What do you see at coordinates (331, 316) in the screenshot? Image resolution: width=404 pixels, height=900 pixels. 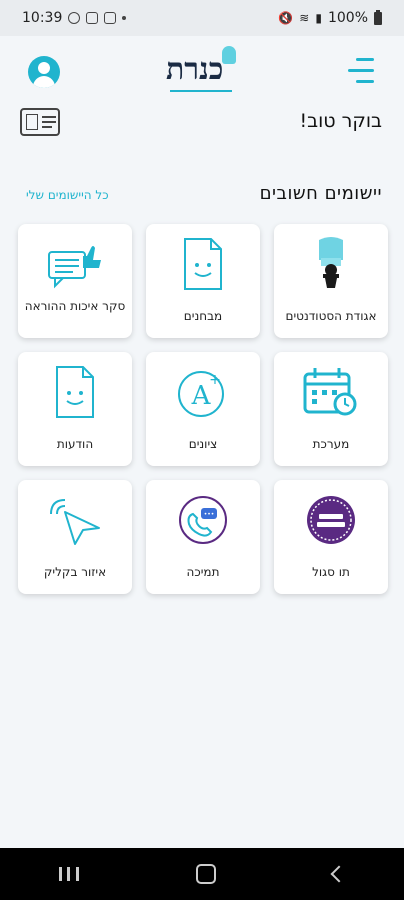 I see `tile-label: אגודת הסטודנטים` at bounding box center [331, 316].